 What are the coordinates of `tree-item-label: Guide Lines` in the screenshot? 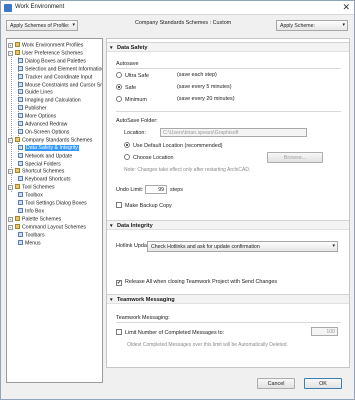 It's located at (39, 92).